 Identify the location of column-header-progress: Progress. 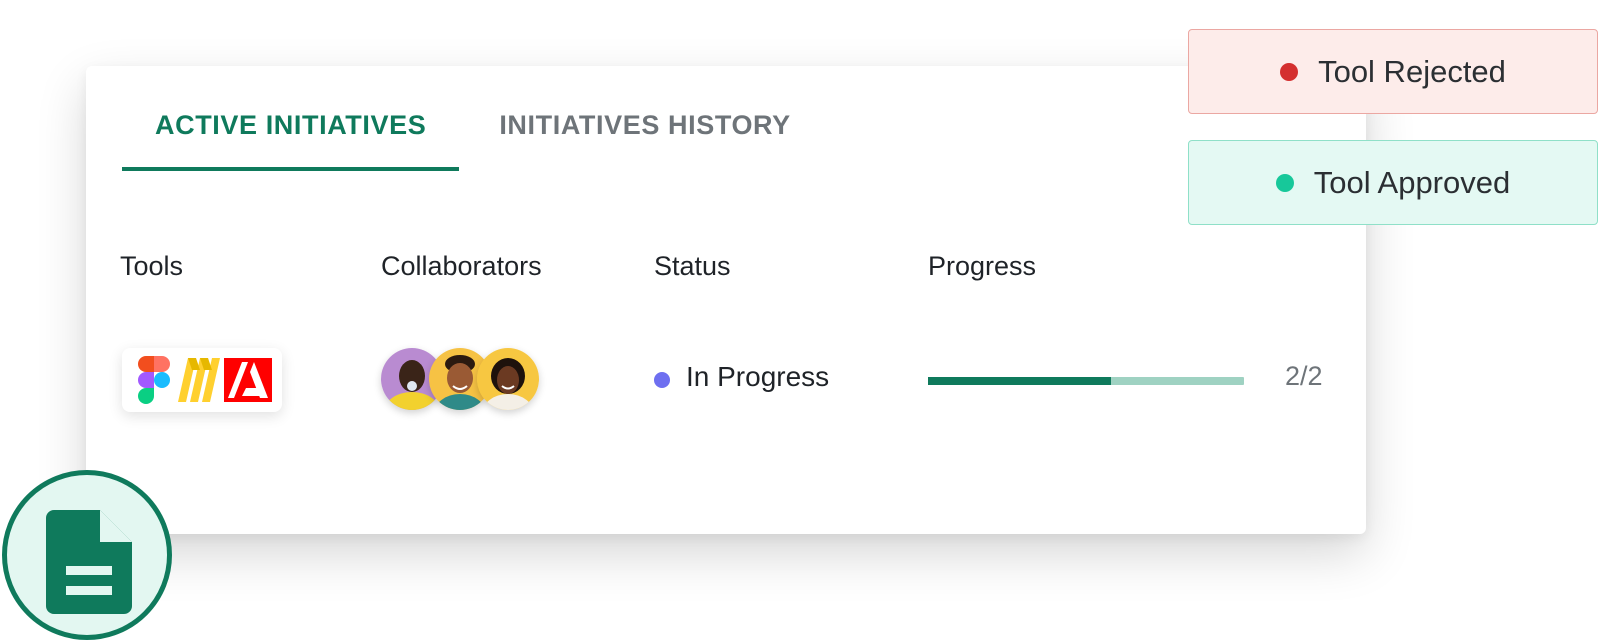
(982, 266).